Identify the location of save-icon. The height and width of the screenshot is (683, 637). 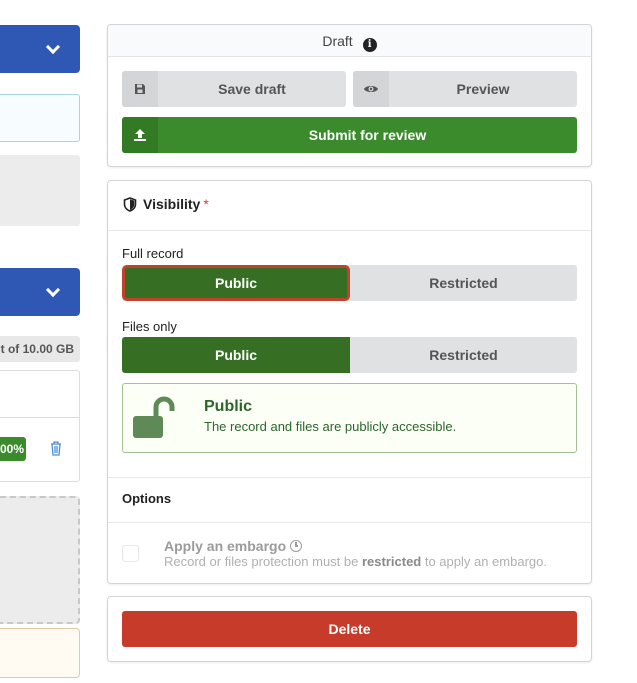
(140, 89).